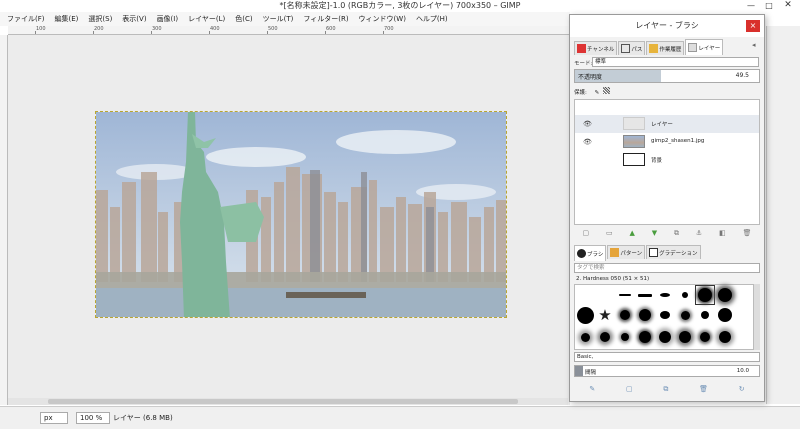 The height and width of the screenshot is (429, 800). Describe the element at coordinates (722, 233) in the screenshot. I see `layer-mask-icon: ◧` at that location.